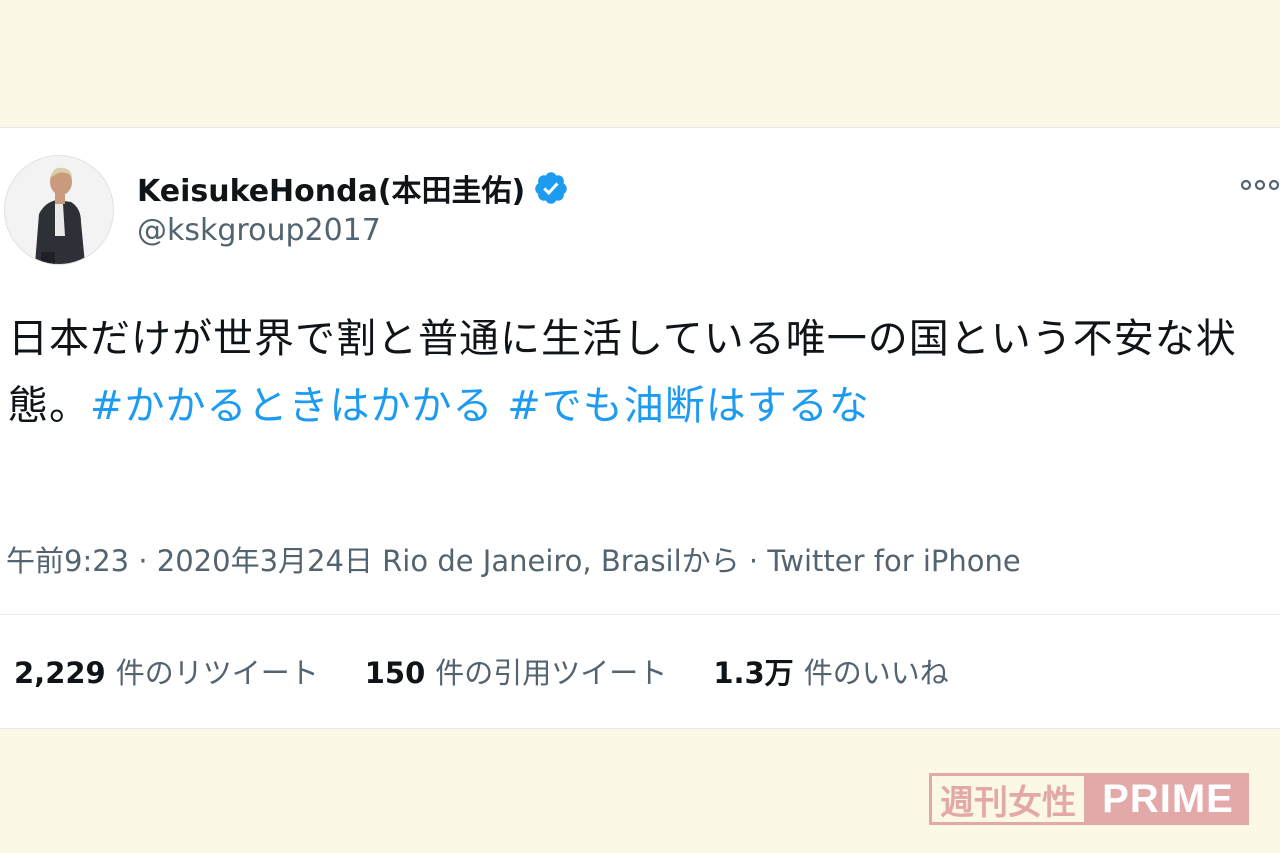 The width and height of the screenshot is (1280, 853). What do you see at coordinates (551, 188) in the screenshot?
I see `verified-badge-icon` at bounding box center [551, 188].